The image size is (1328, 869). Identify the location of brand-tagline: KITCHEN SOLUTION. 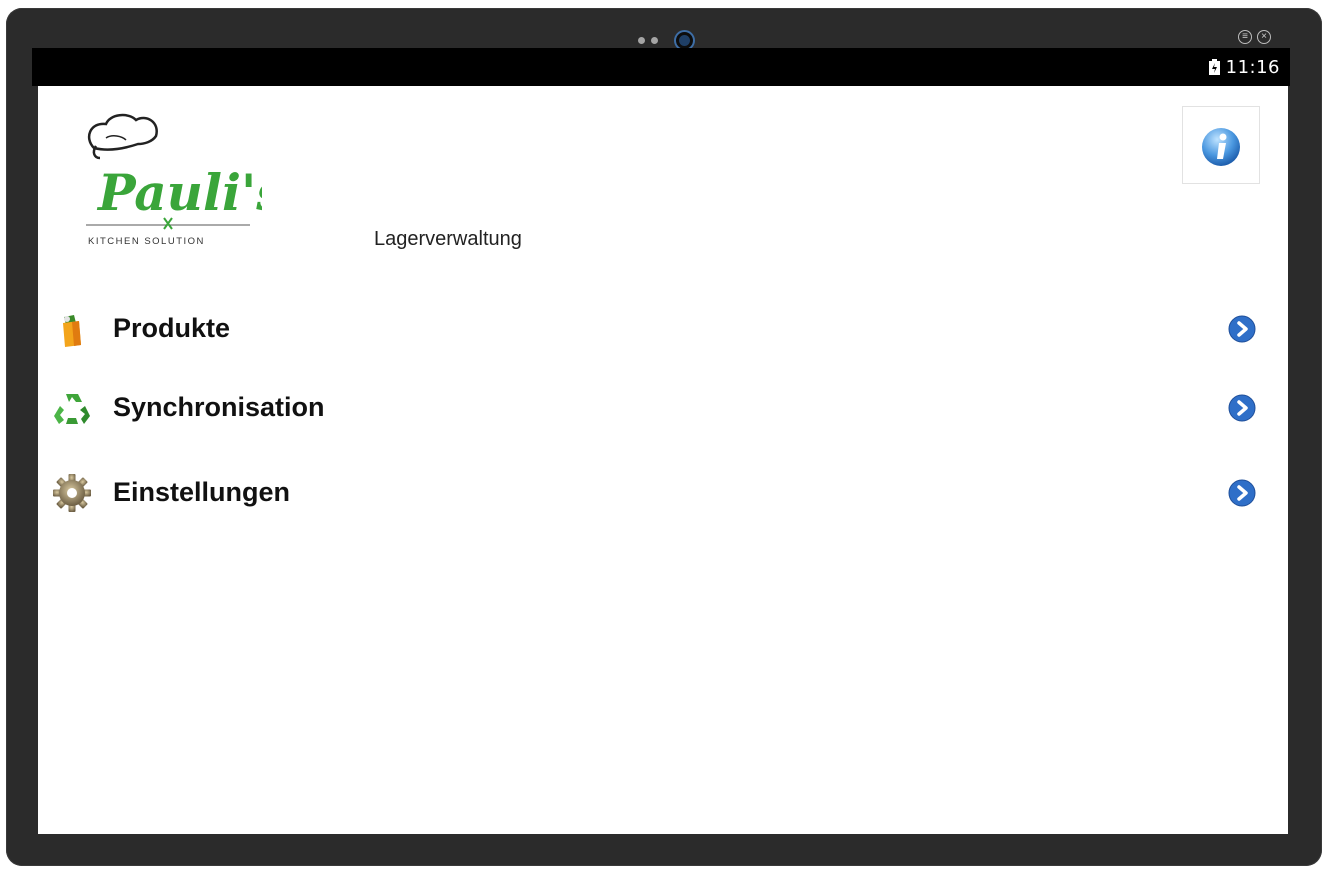
(146, 241).